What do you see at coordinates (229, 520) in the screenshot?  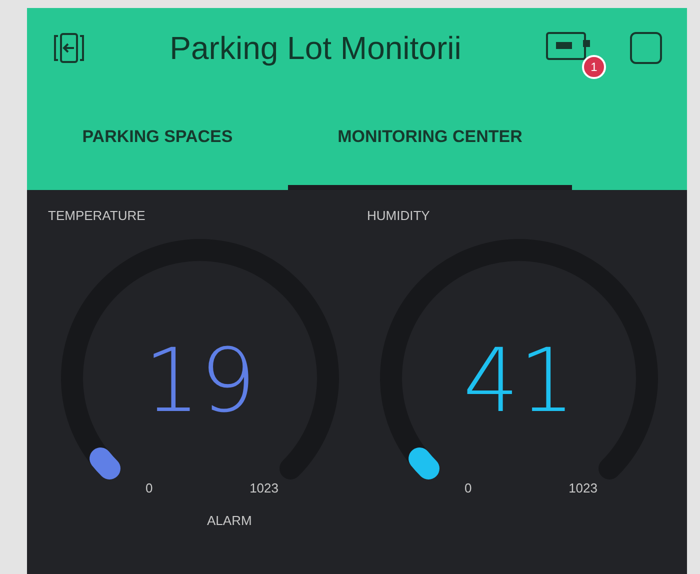 I see `alarm-label: ALARM` at bounding box center [229, 520].